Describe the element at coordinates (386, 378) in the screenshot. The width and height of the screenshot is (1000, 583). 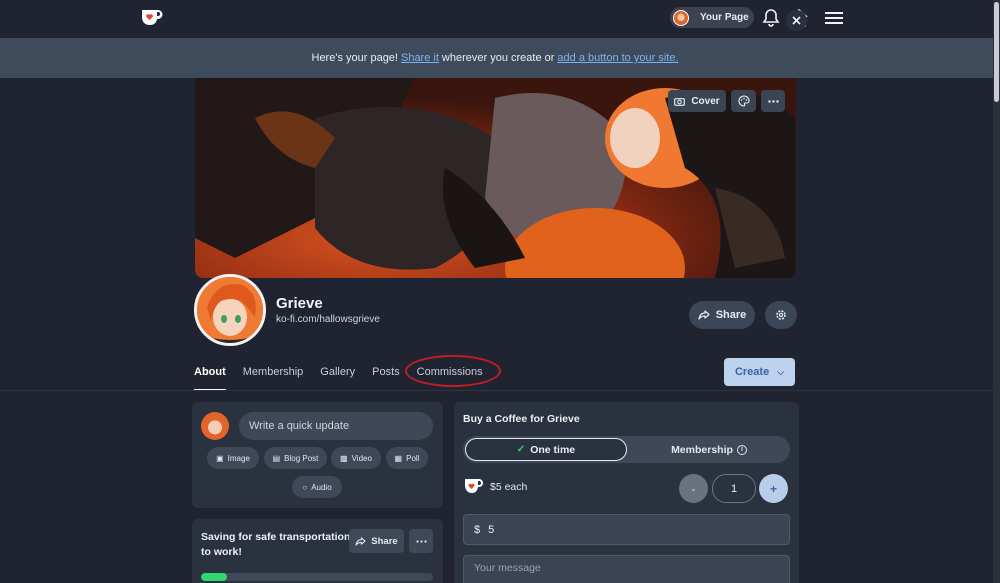
I see `tab-posts: Posts` at that location.